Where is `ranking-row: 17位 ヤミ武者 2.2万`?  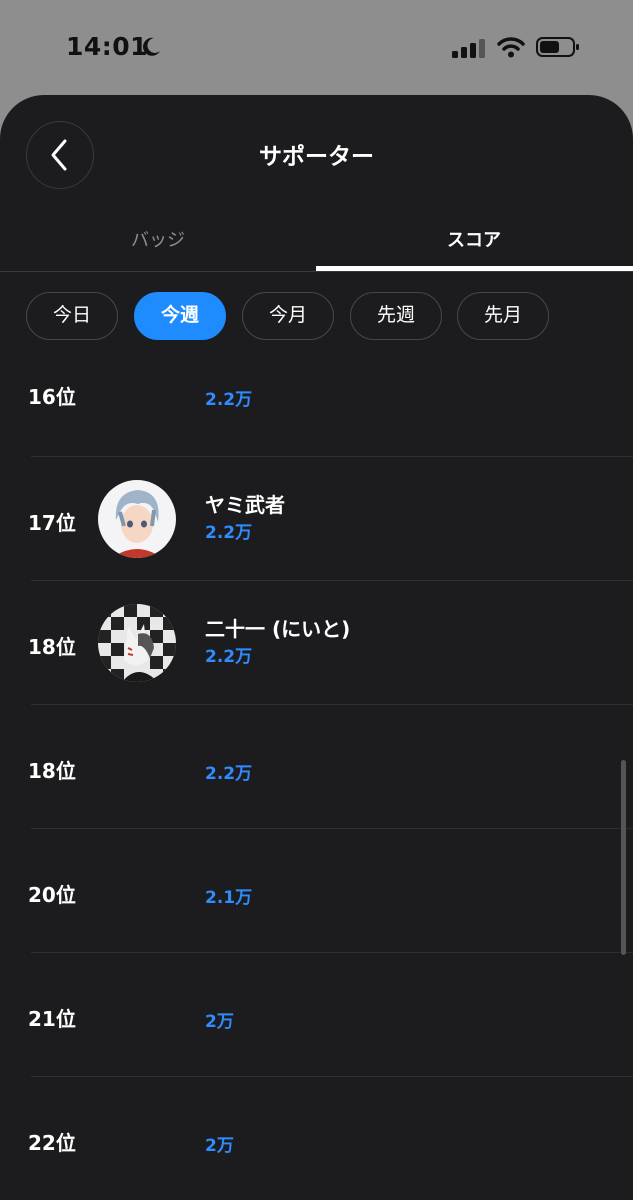
ranking-row: 17位 ヤミ武者 2.2万 is located at coordinates (316, 519).